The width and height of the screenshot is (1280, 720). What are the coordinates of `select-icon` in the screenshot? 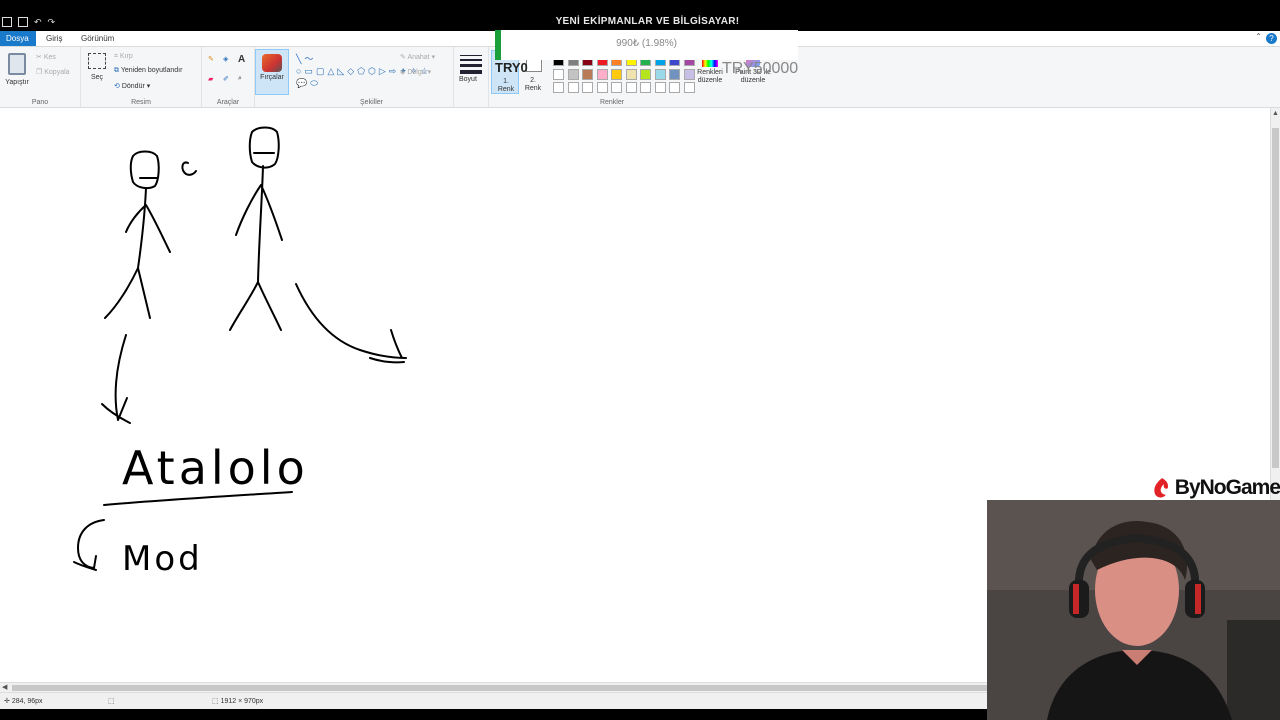 It's located at (97, 61).